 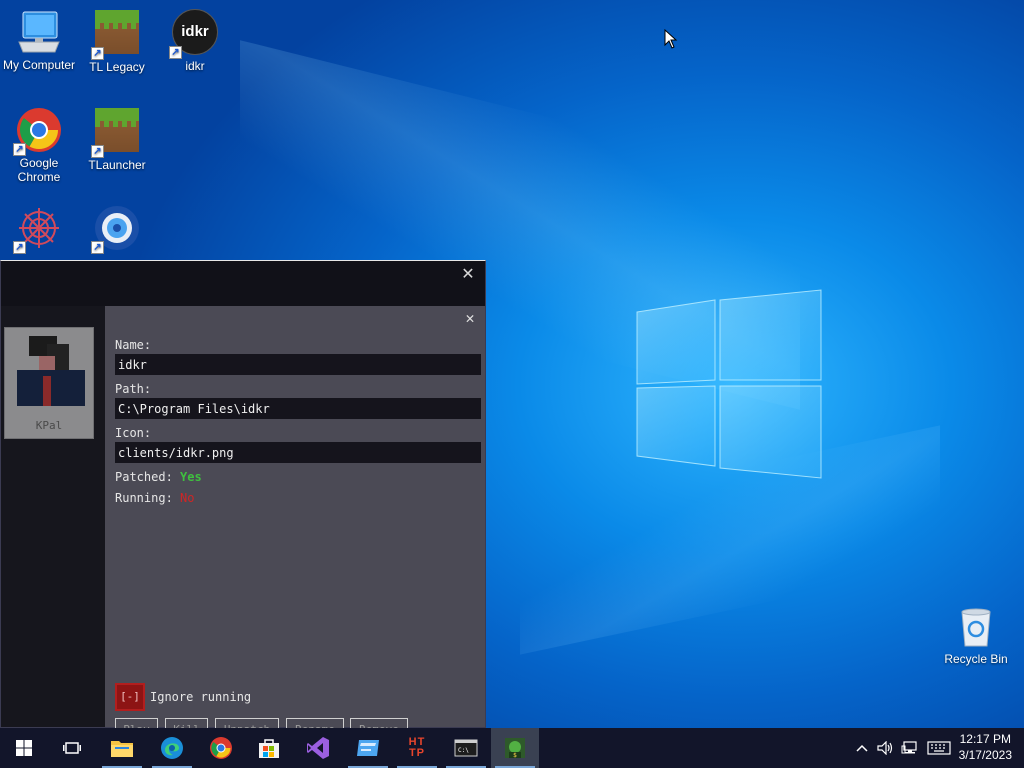 I want to click on ignore-running-checkbox: [-], so click(x=130, y=697).